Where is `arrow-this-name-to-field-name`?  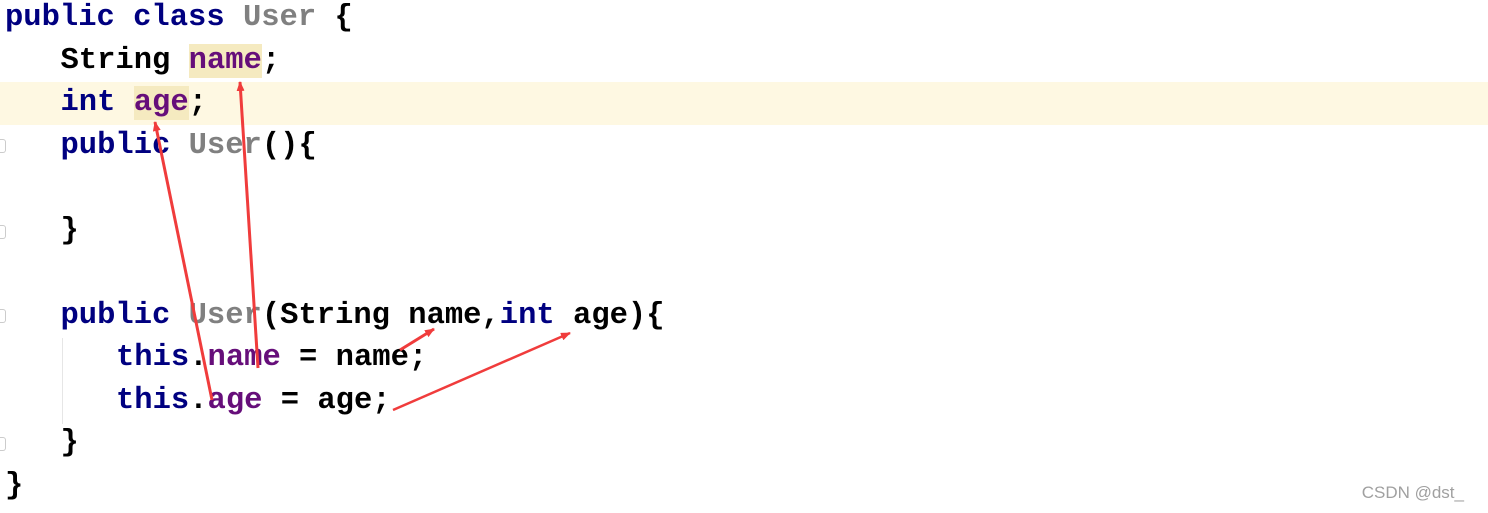
arrow-this-name-to-field-name is located at coordinates (248, 225).